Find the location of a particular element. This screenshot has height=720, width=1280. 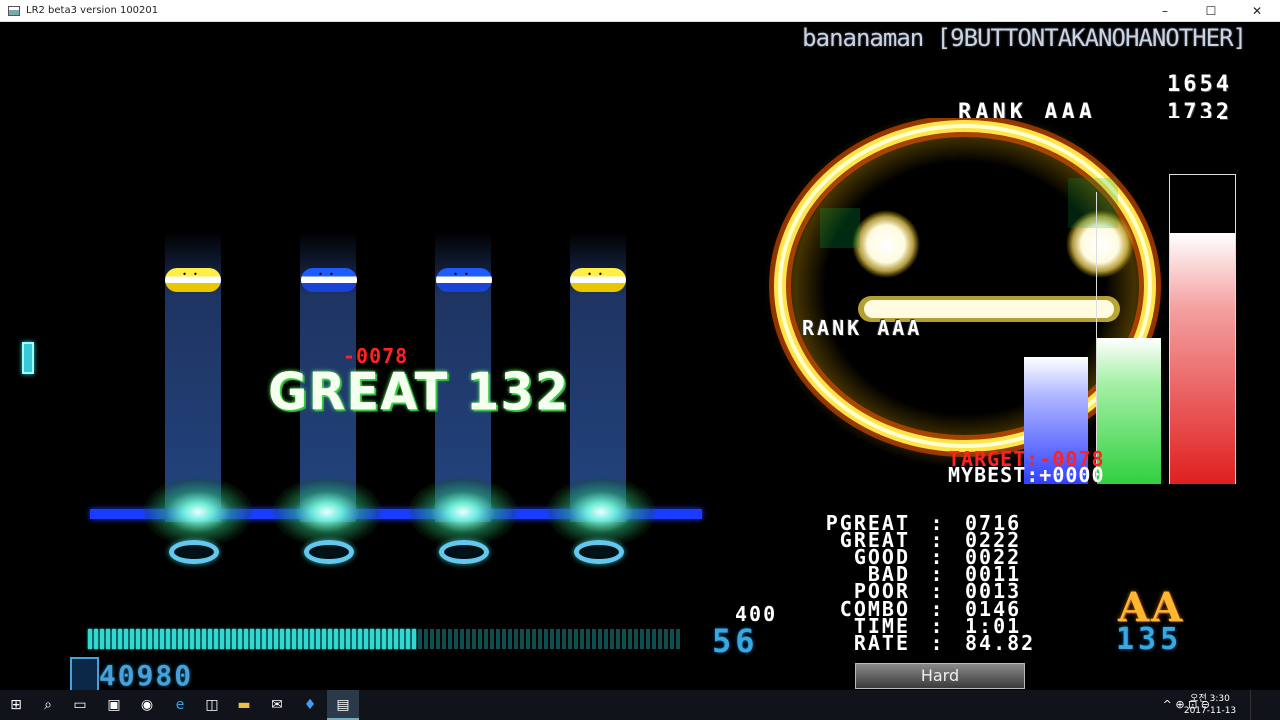

gauge-type-label: Hard is located at coordinates (940, 676).